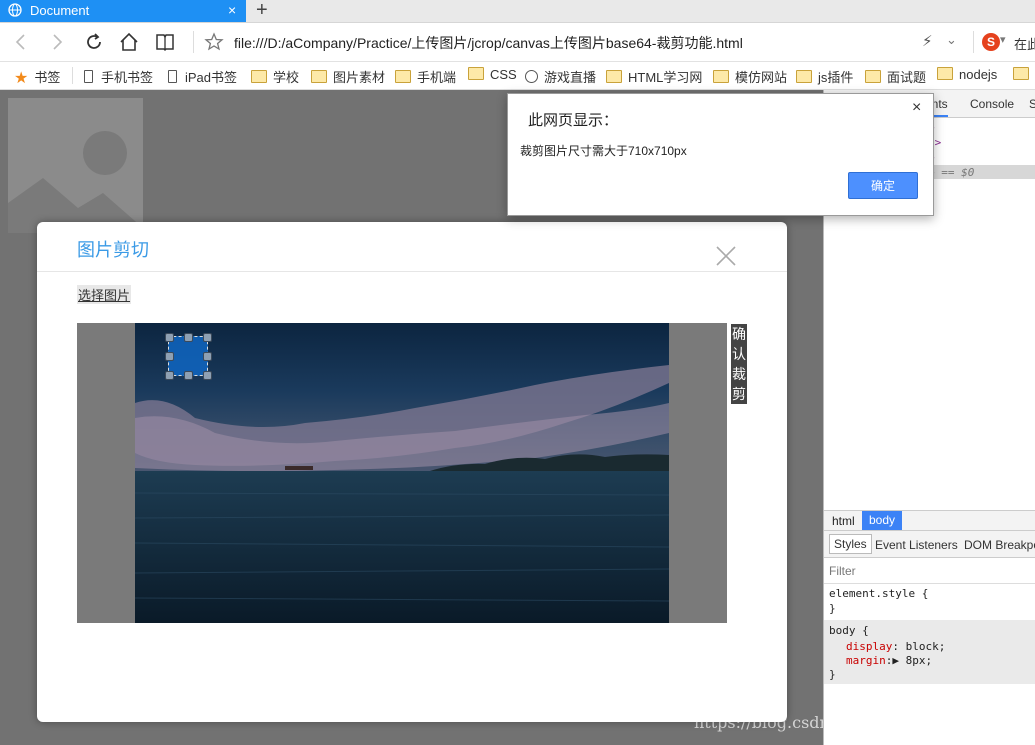 The width and height of the screenshot is (1035, 745). I want to click on close-icon: ×, so click(916, 108).